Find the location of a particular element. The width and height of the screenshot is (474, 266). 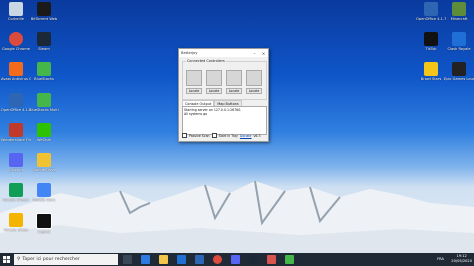

icon-label: Google Sheets is located at coordinates (16, 200).